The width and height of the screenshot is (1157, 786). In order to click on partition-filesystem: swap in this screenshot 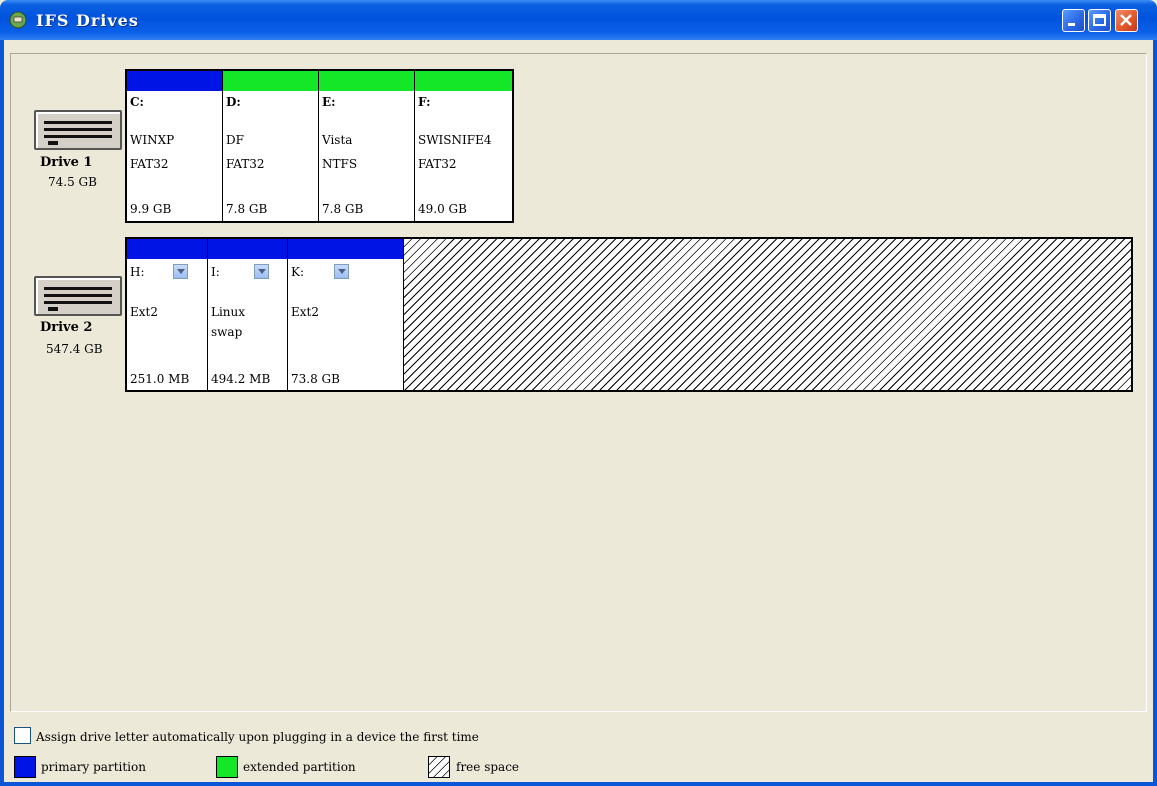, I will do `click(227, 332)`.